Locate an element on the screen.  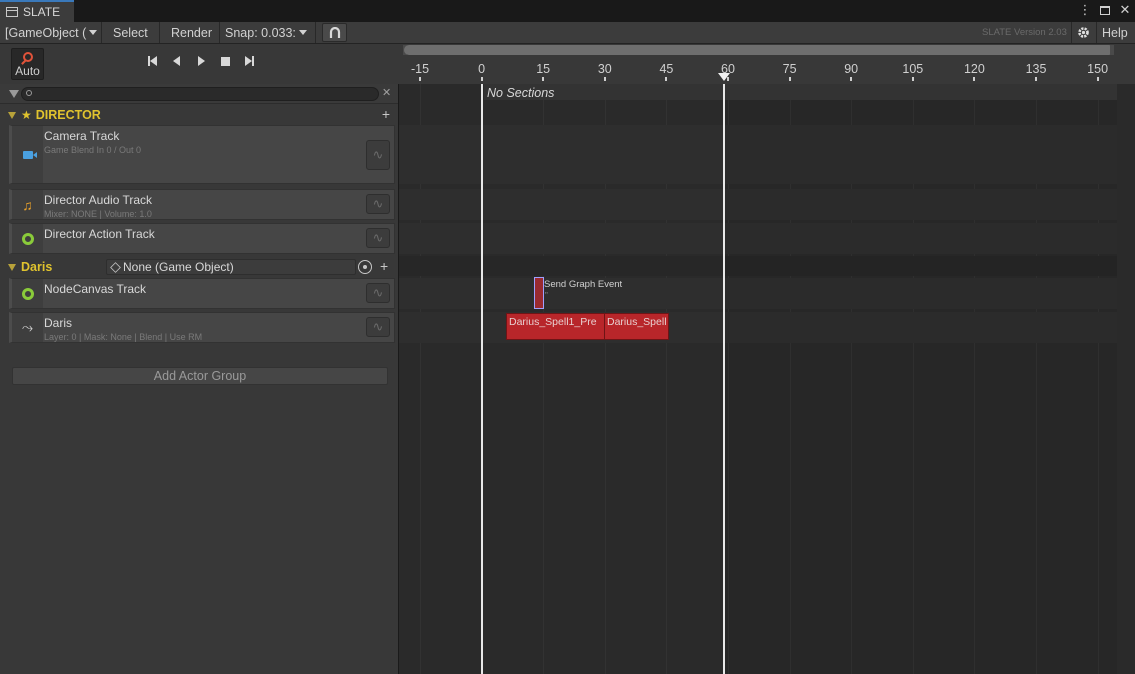
more-options-icon: ⋮ is located at coordinates (1085, 10).